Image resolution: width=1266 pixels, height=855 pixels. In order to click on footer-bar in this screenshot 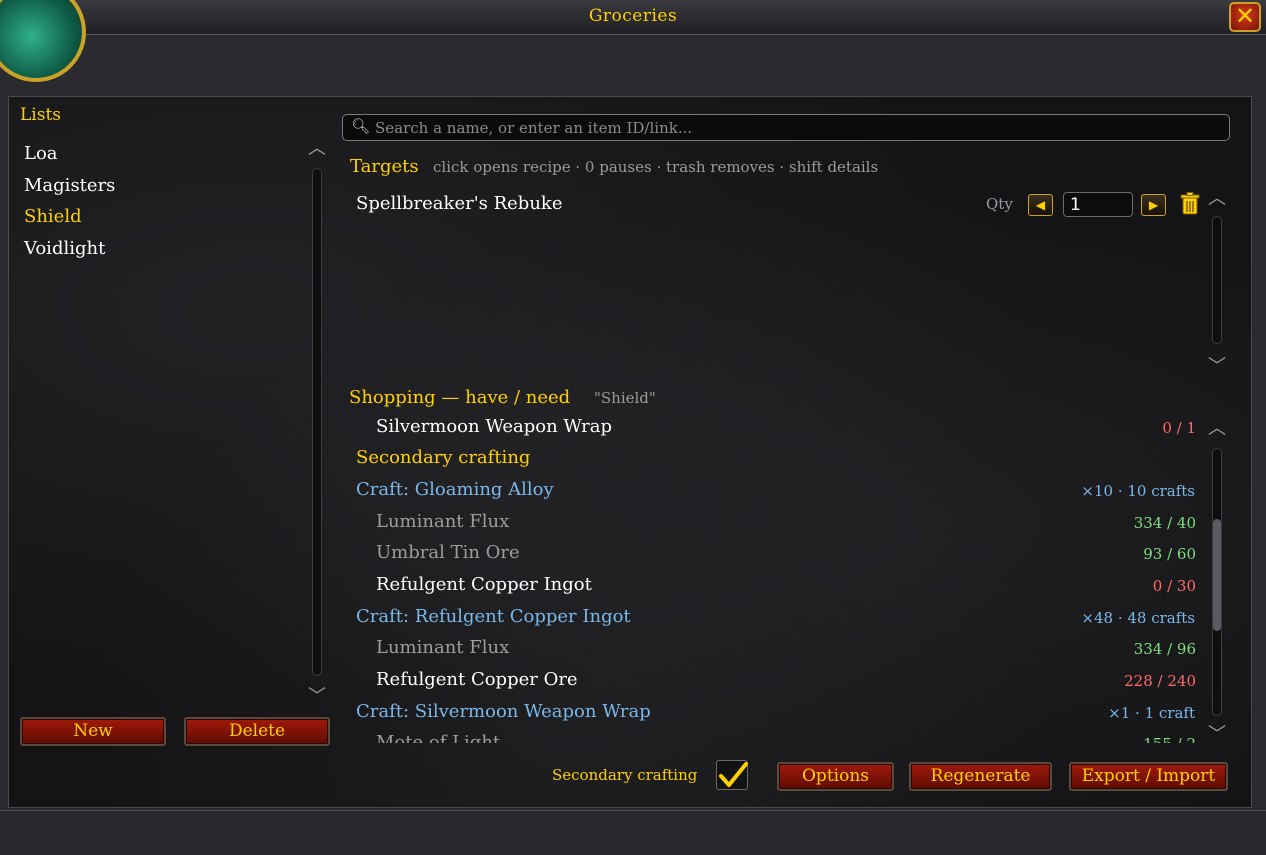, I will do `click(633, 832)`.